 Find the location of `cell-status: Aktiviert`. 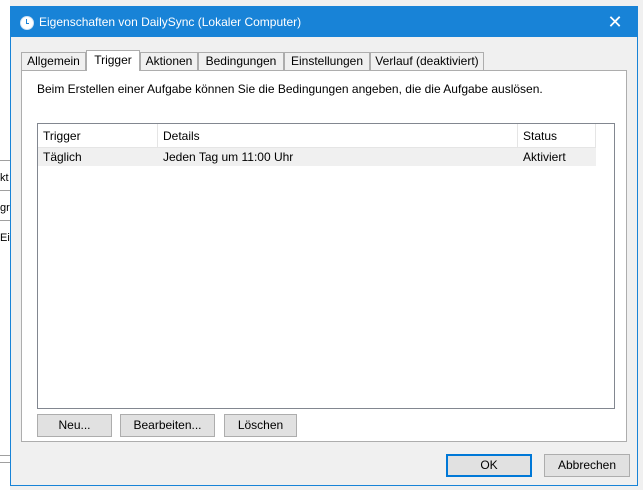

cell-status: Aktiviert is located at coordinates (544, 157).